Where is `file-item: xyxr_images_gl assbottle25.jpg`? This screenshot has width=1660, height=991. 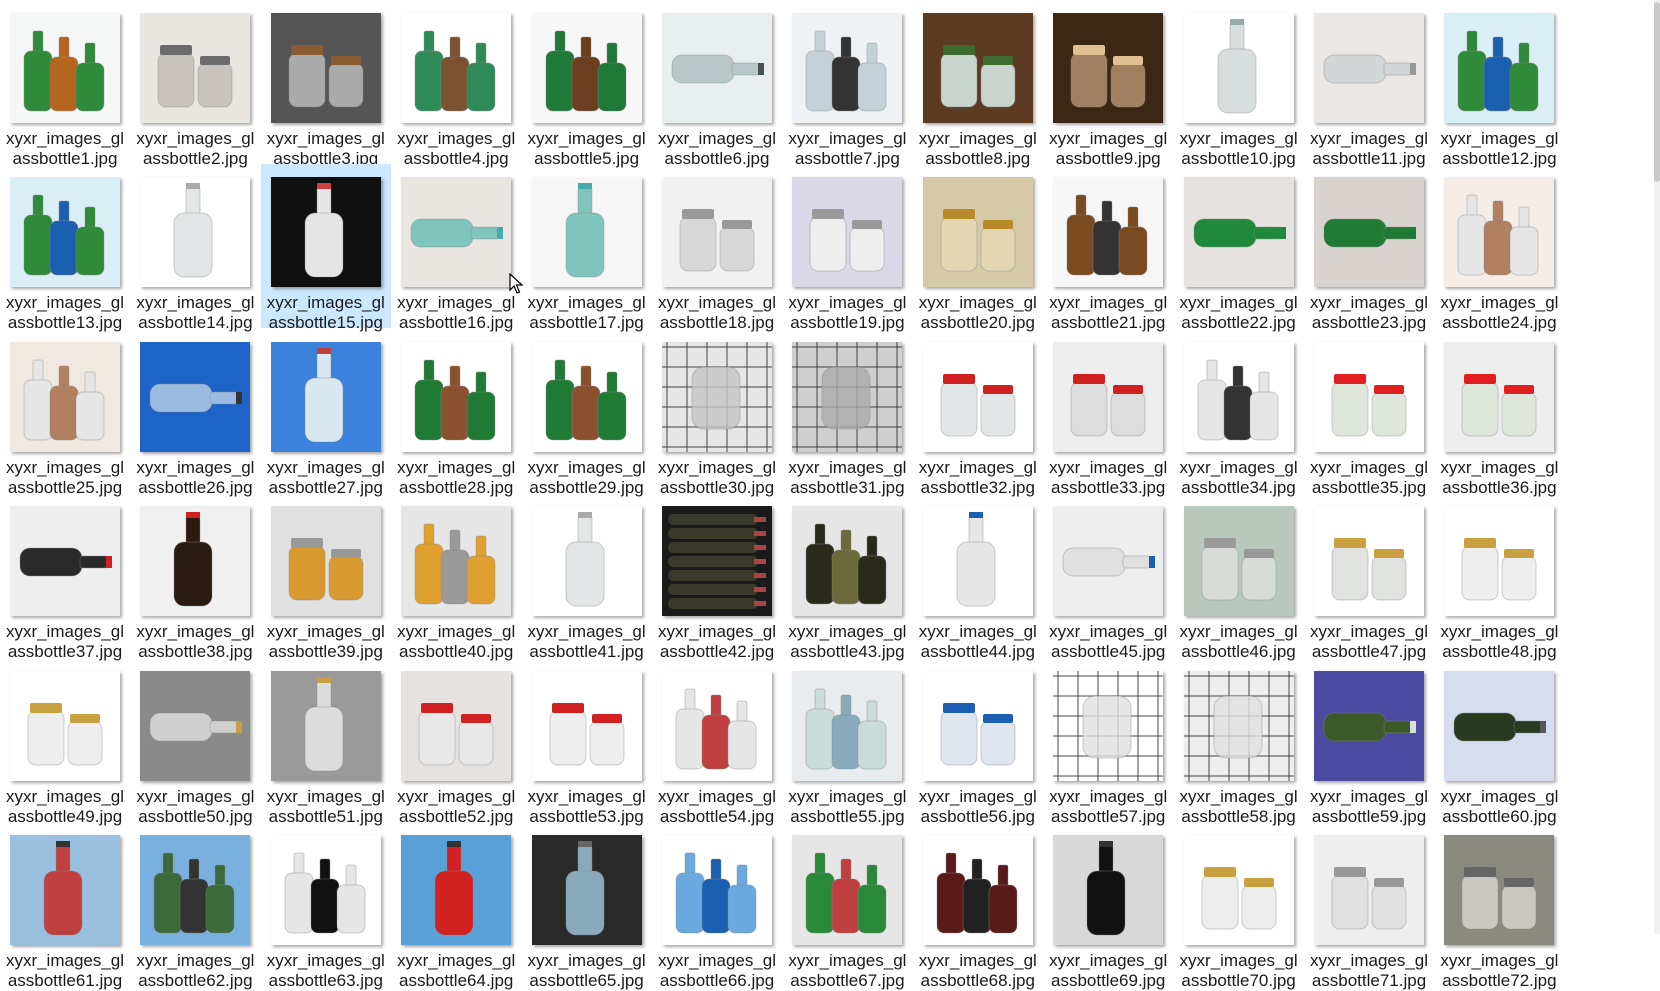 file-item: xyxr_images_gl assbottle25.jpg is located at coordinates (65, 413).